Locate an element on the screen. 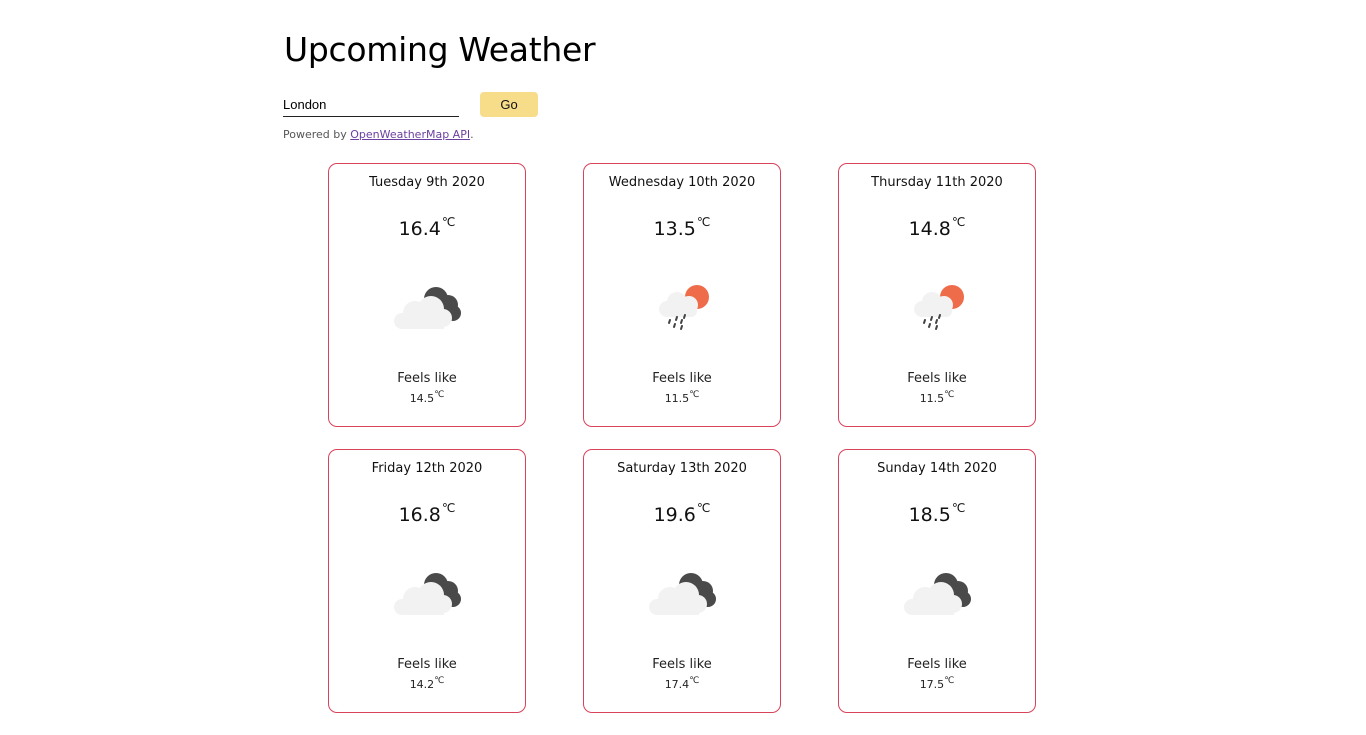  go-button: Go is located at coordinates (509, 104).